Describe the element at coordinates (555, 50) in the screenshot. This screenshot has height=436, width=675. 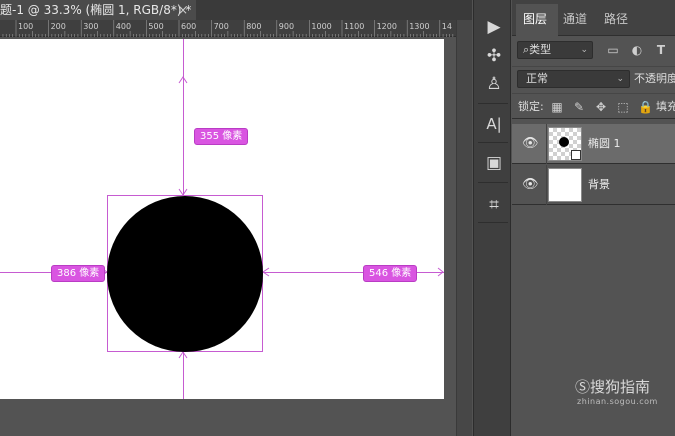
I see `layer-filter-select: ⌕类型 ⌄` at that location.